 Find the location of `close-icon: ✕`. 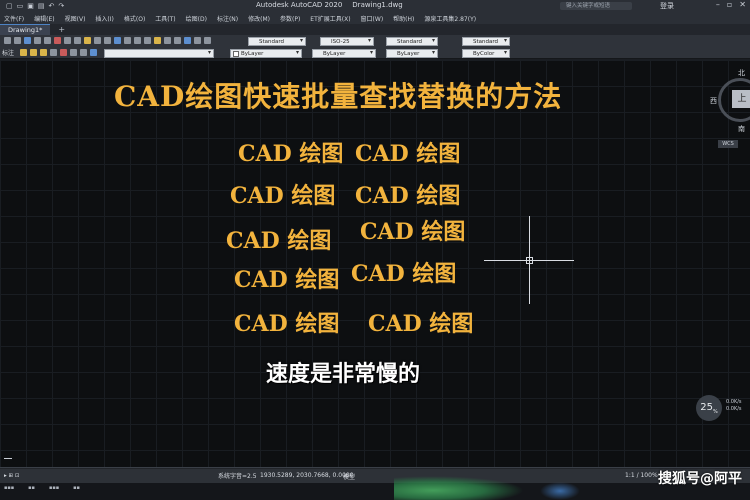

close-icon: ✕ is located at coordinates (742, 4).